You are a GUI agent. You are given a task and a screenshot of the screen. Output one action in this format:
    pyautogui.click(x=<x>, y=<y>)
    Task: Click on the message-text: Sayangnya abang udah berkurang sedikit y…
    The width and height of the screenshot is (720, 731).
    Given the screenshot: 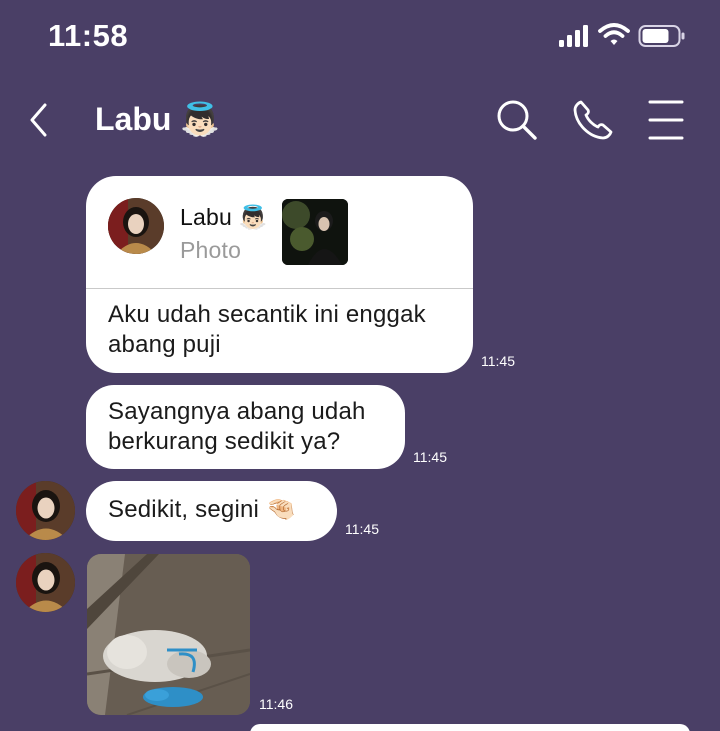 What is the action you would take?
    pyautogui.click(x=237, y=426)
    